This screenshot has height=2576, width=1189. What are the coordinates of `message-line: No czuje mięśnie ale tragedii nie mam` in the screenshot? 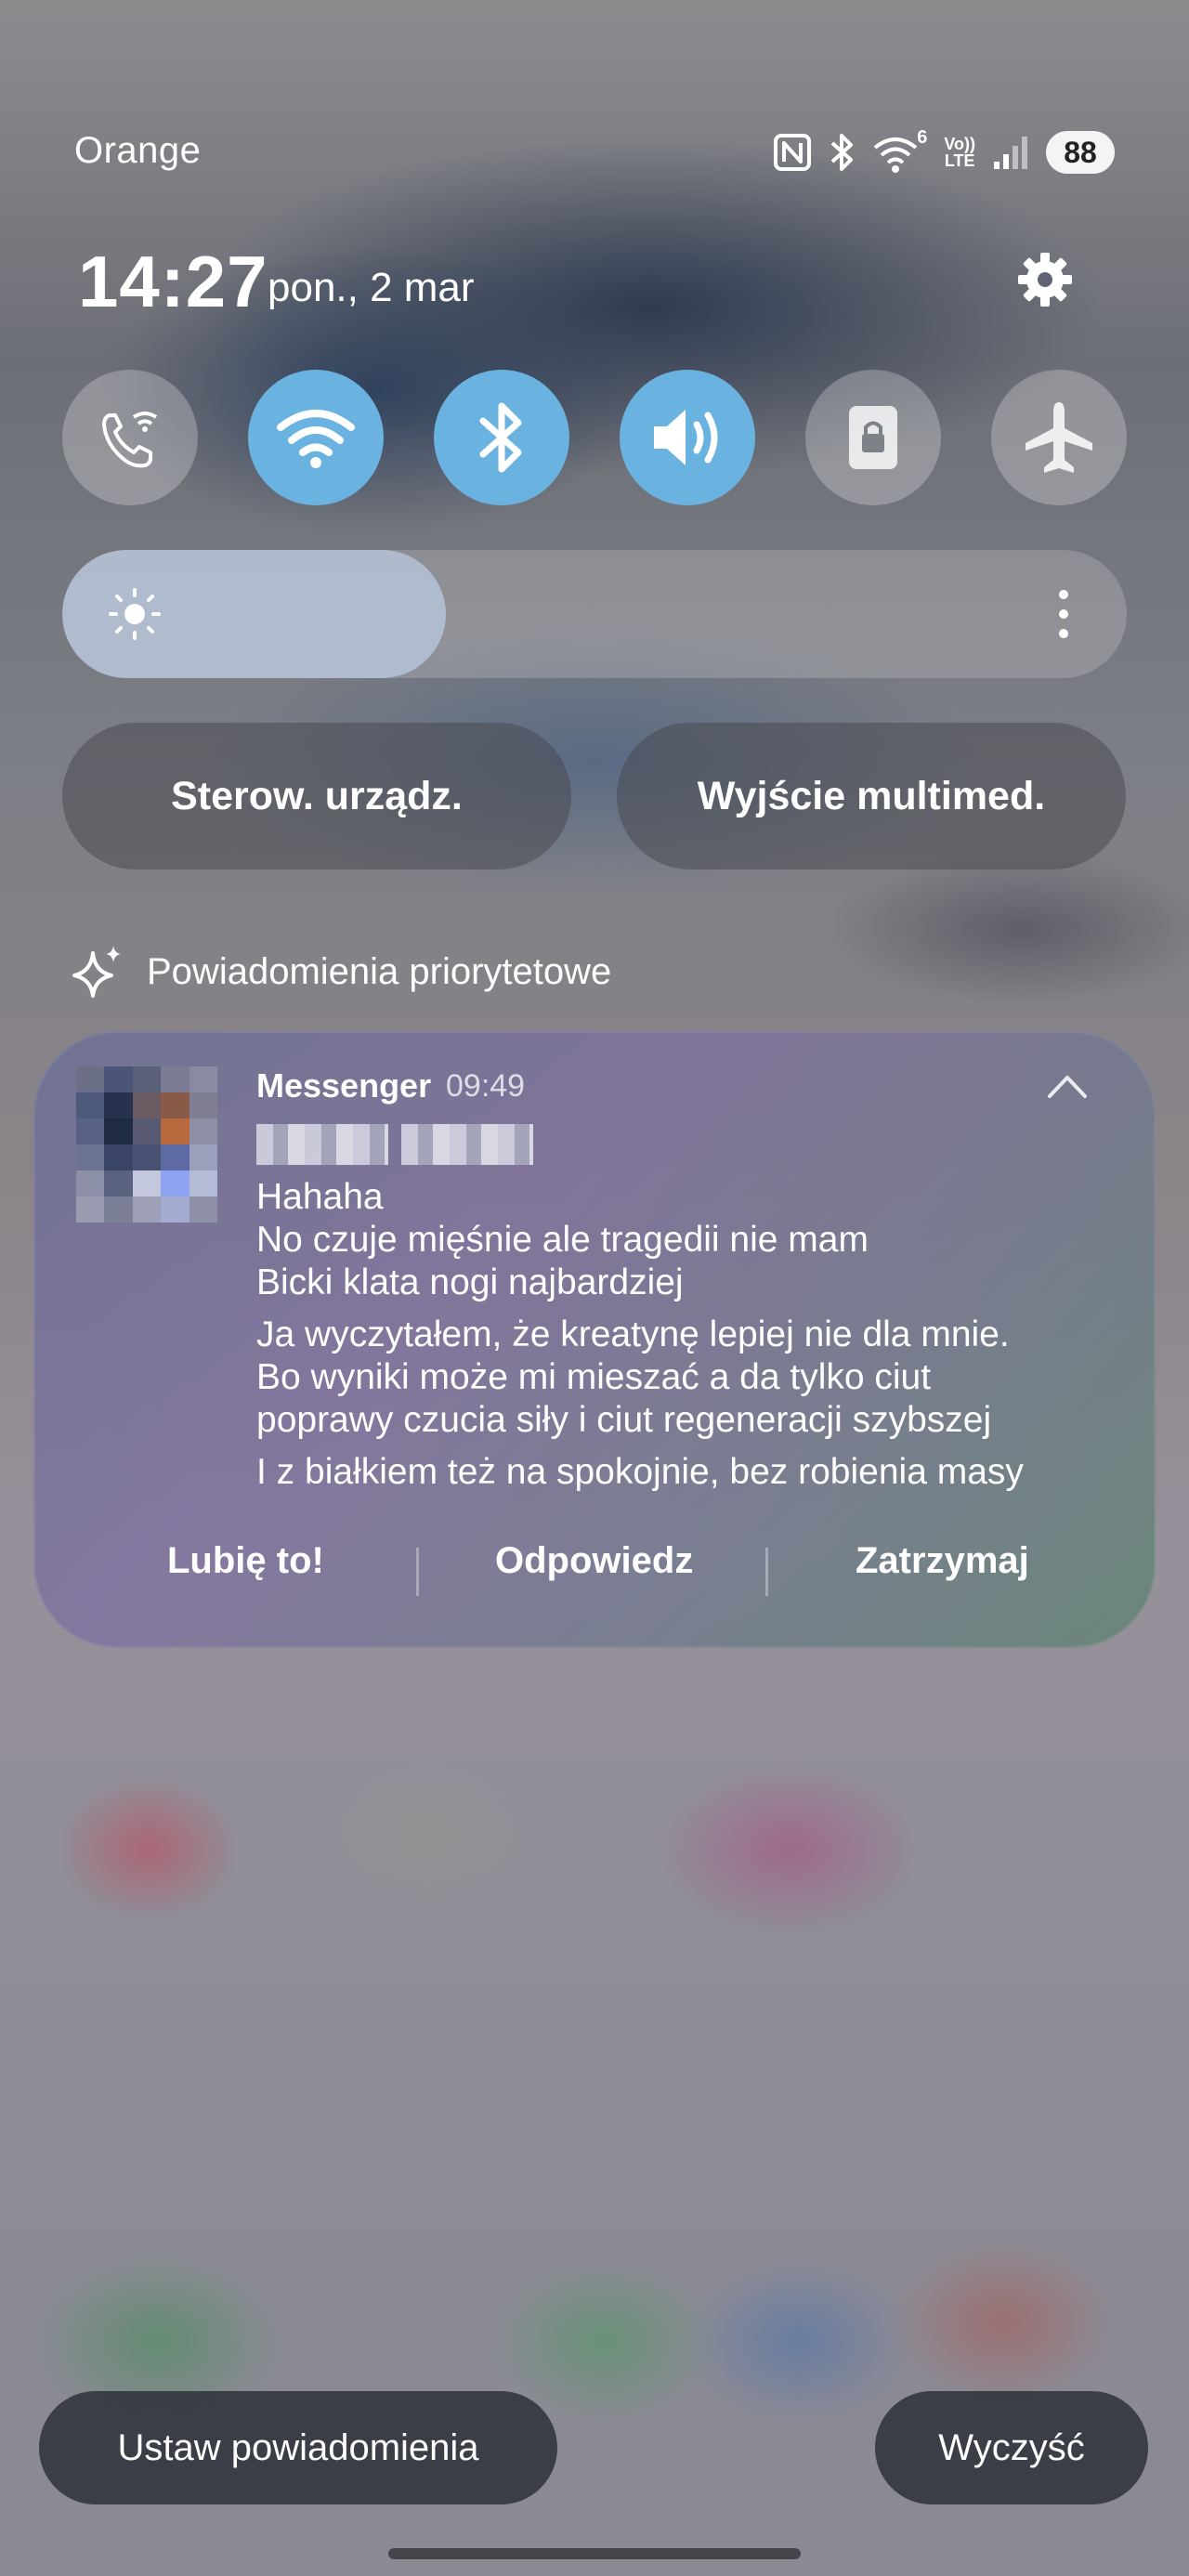 It's located at (562, 1240).